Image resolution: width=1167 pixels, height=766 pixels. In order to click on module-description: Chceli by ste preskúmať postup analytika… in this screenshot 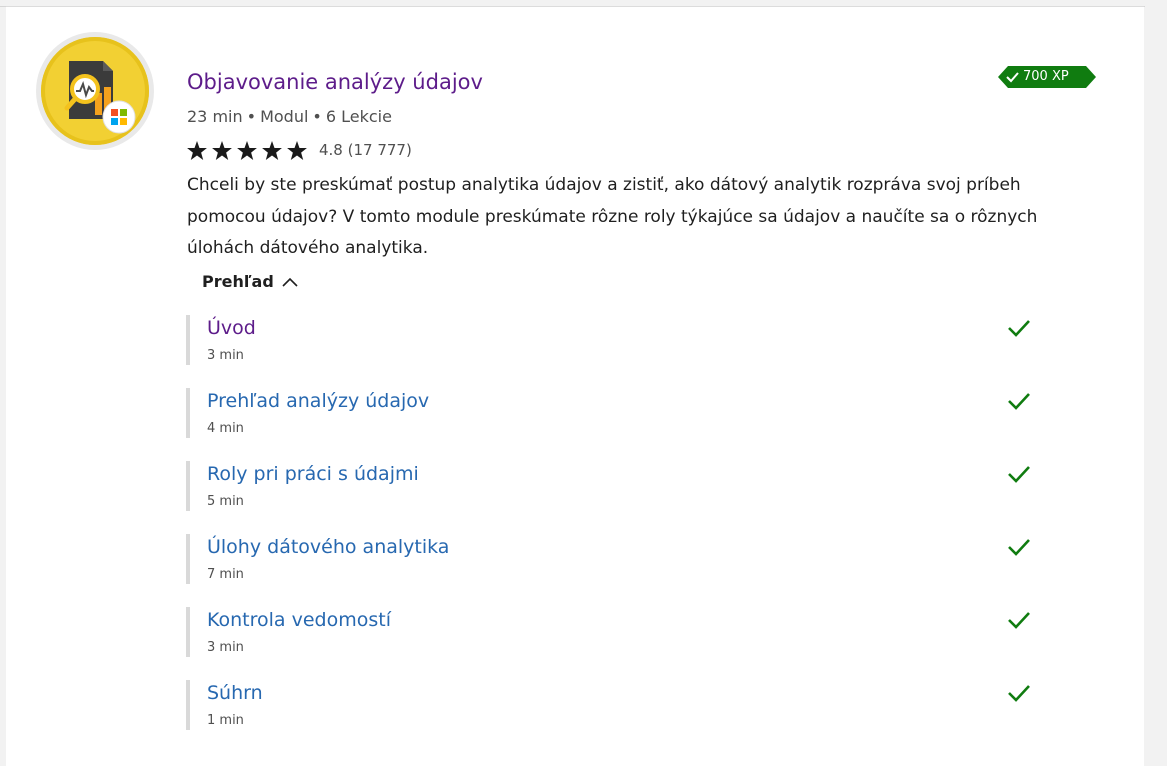, I will do `click(612, 216)`.